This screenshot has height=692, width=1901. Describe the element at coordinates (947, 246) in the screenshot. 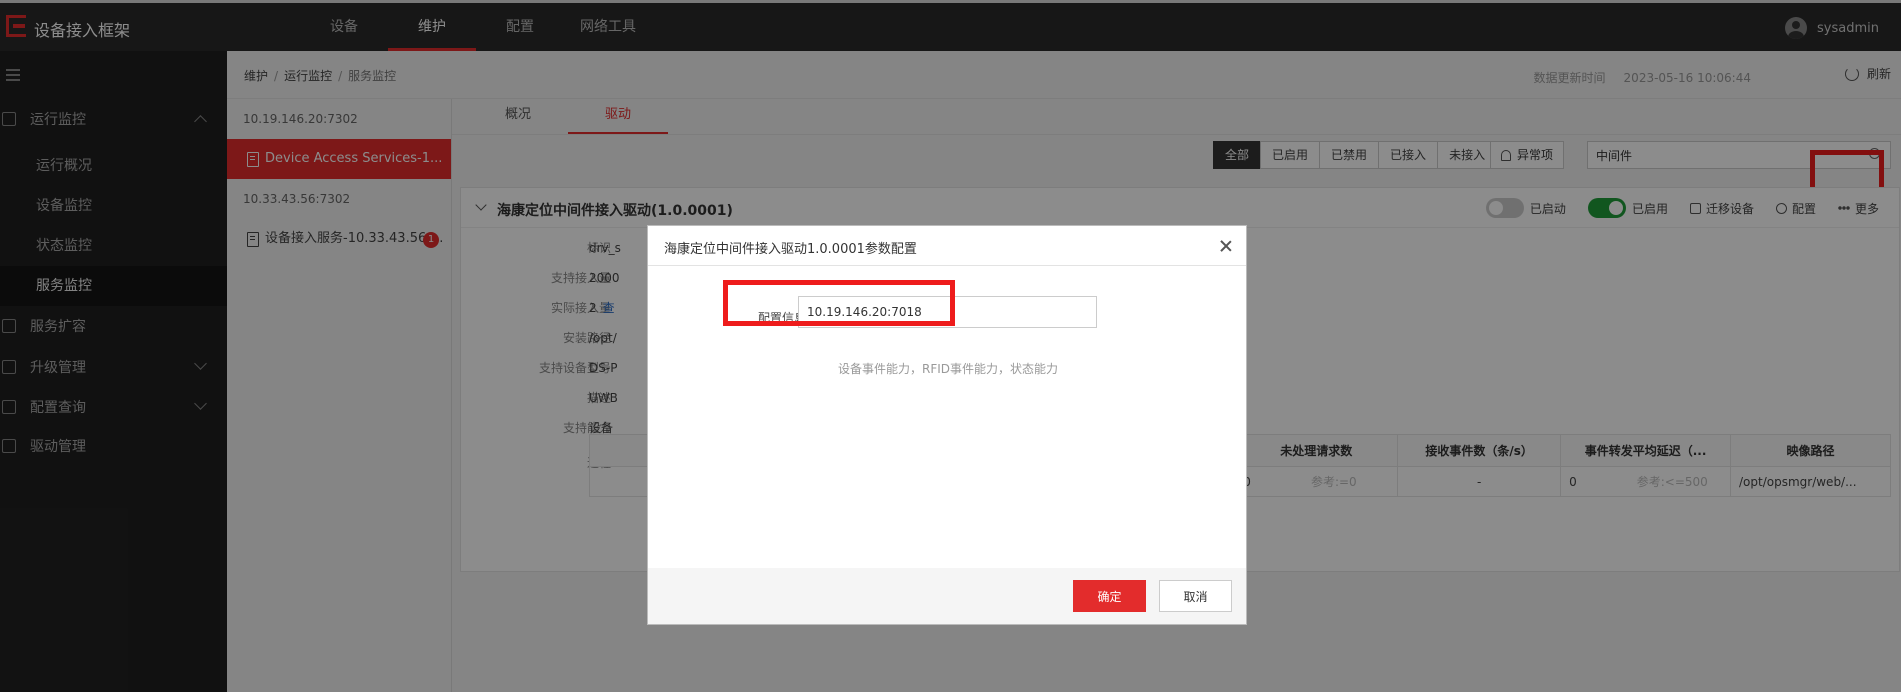

I see `dialog-header: 海康定位中间件接入驱动1.0.0001参数配置` at that location.